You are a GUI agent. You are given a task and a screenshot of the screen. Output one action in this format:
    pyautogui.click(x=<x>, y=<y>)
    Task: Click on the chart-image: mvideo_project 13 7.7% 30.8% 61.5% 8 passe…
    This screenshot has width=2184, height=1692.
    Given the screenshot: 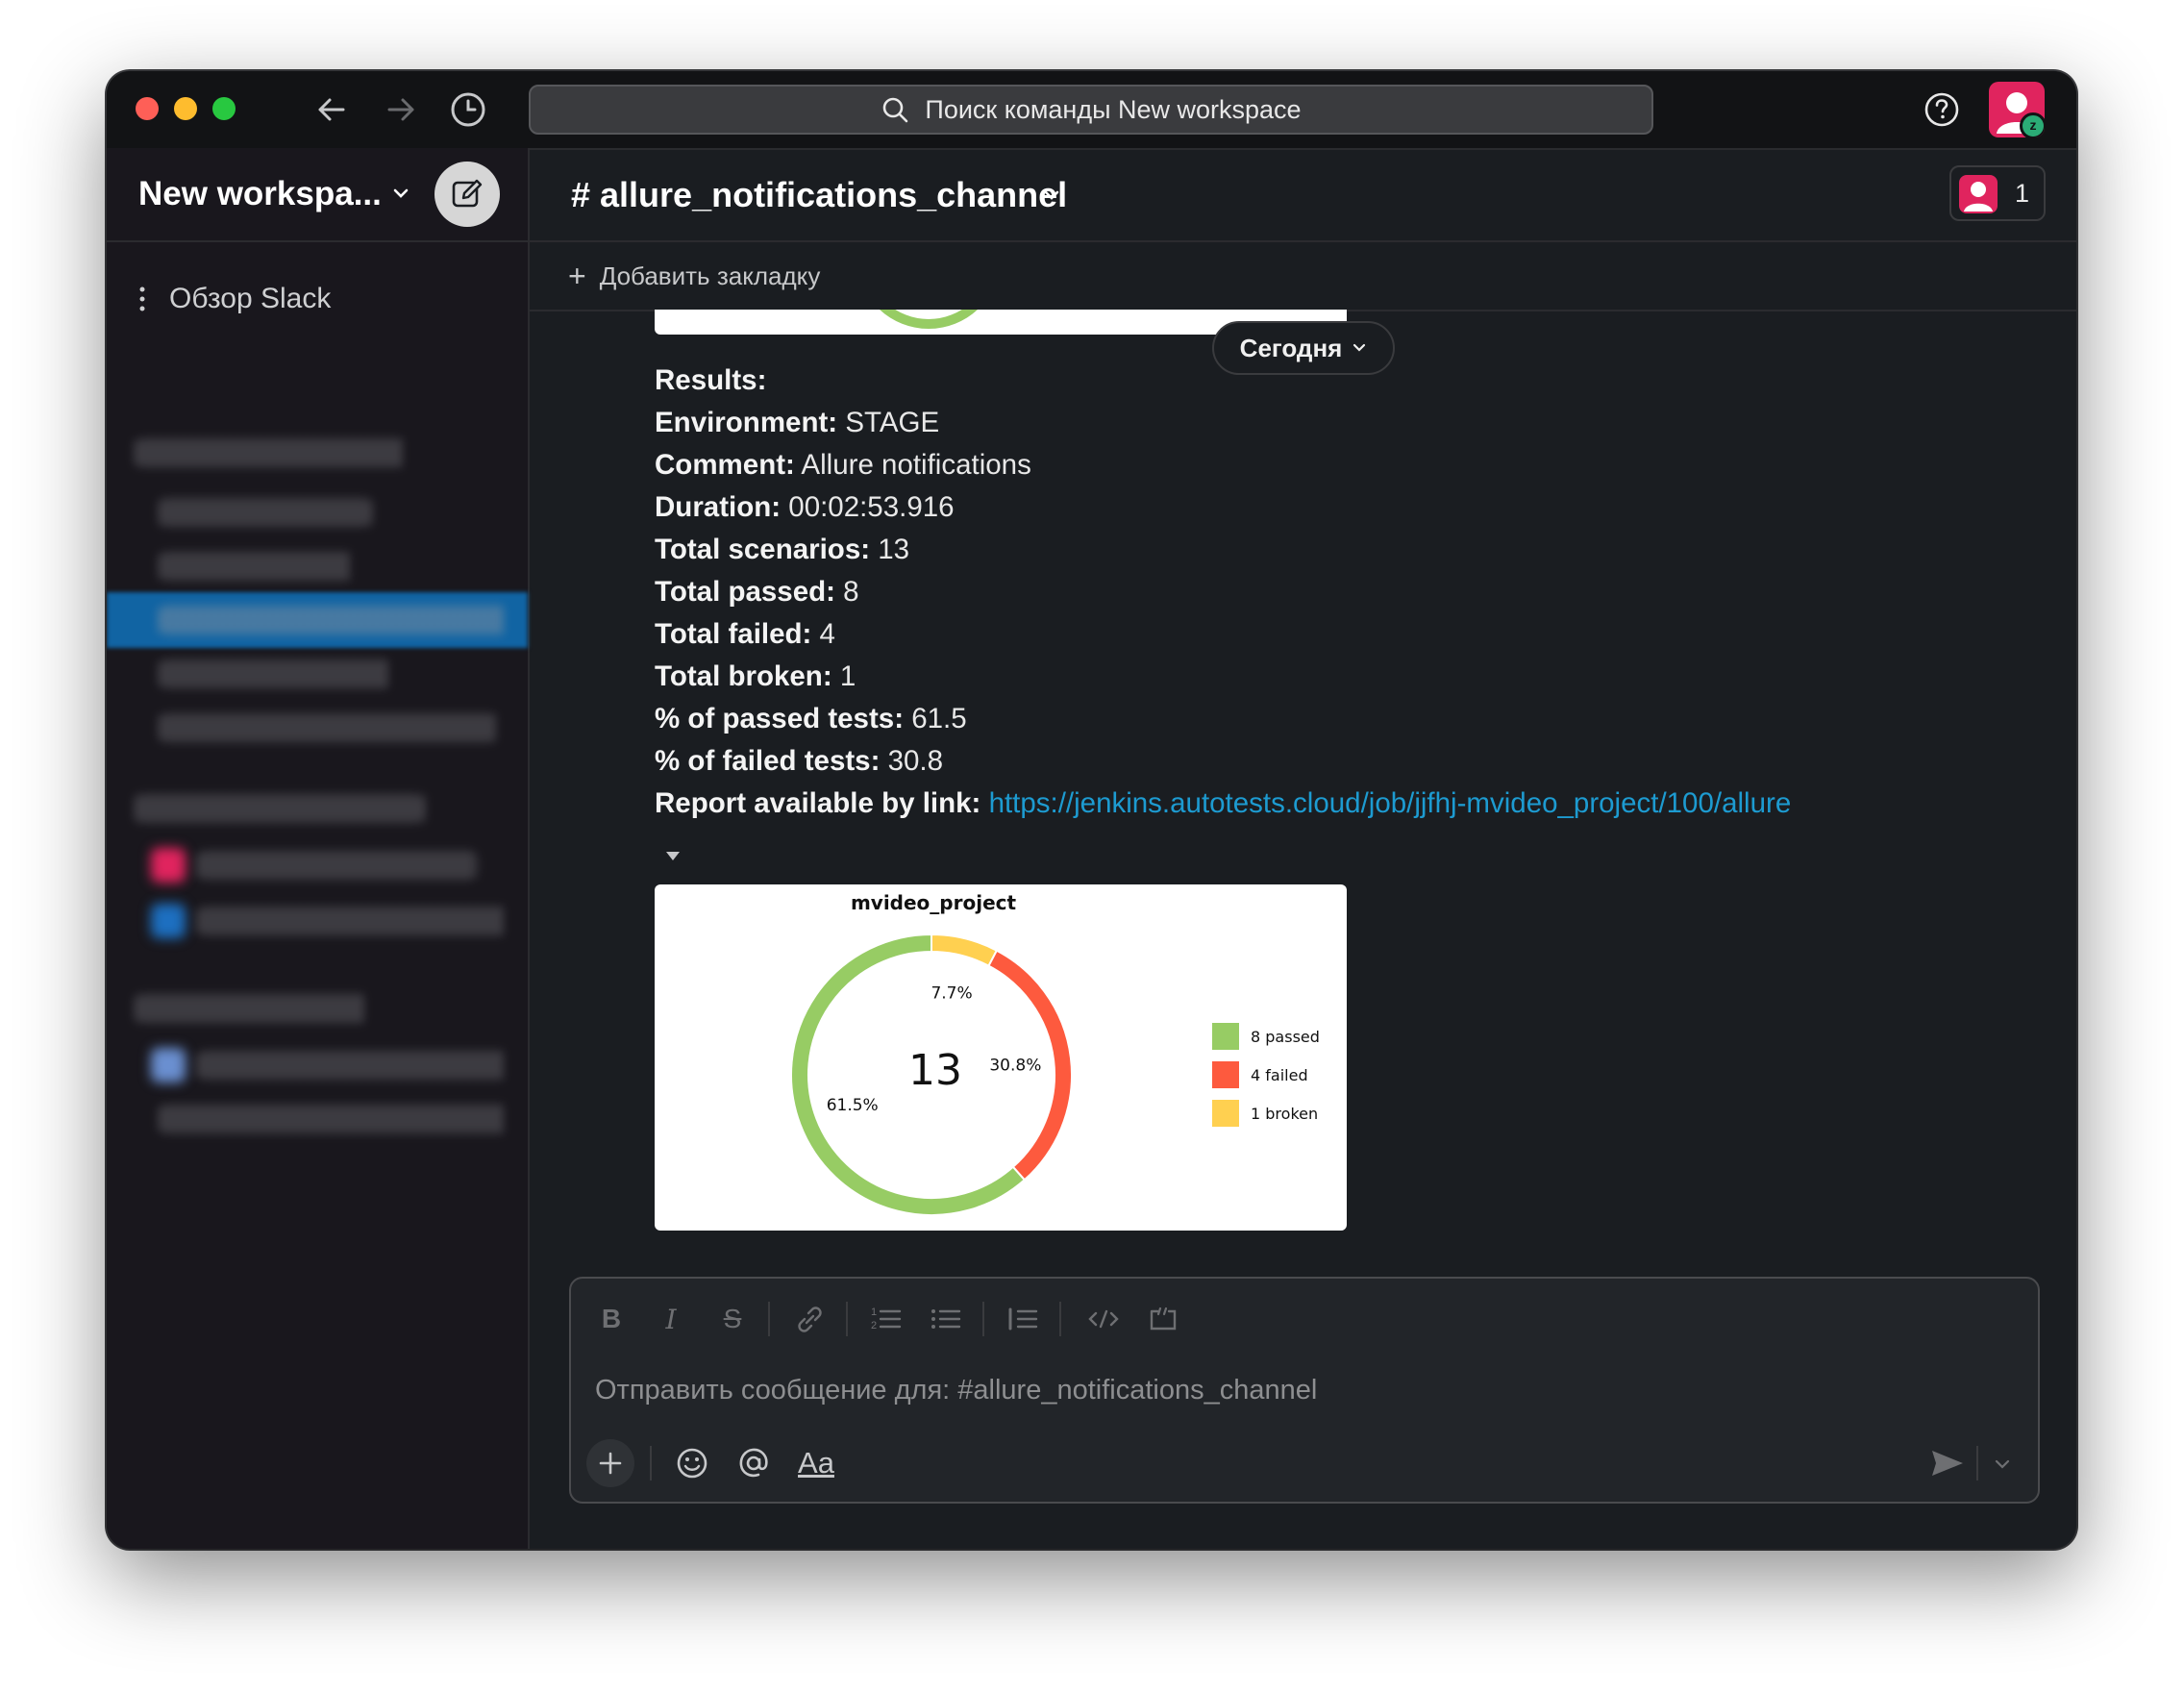 What is the action you would take?
    pyautogui.click(x=1001, y=1057)
    